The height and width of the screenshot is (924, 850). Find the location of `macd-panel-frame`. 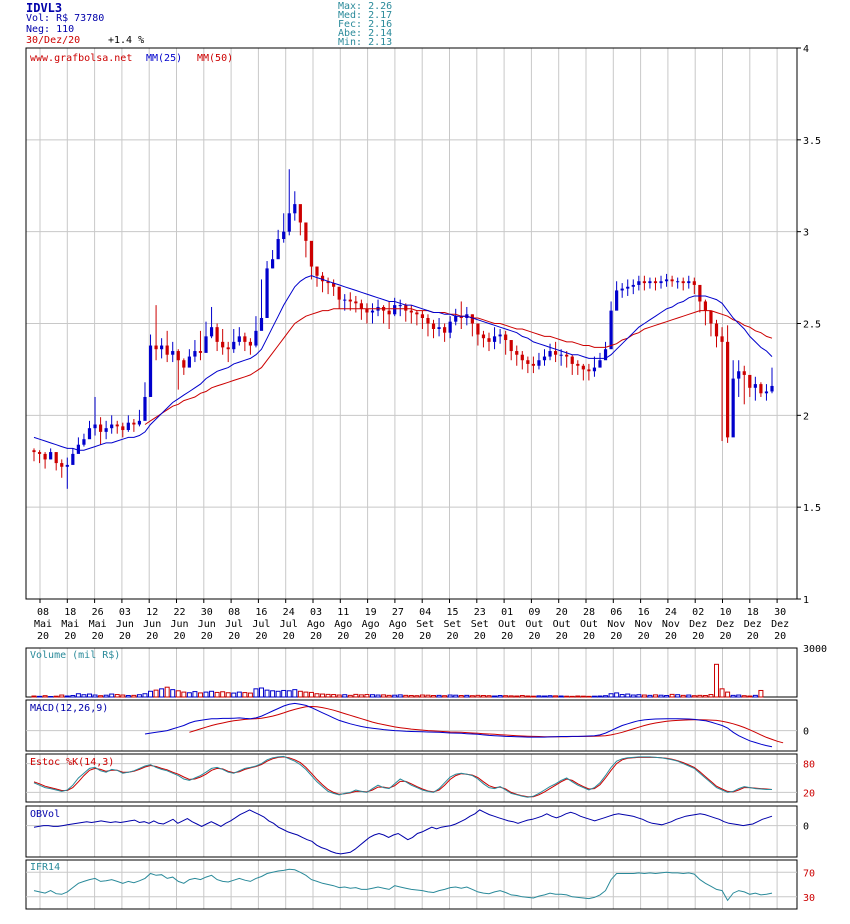

macd-panel-frame is located at coordinates (411, 725).